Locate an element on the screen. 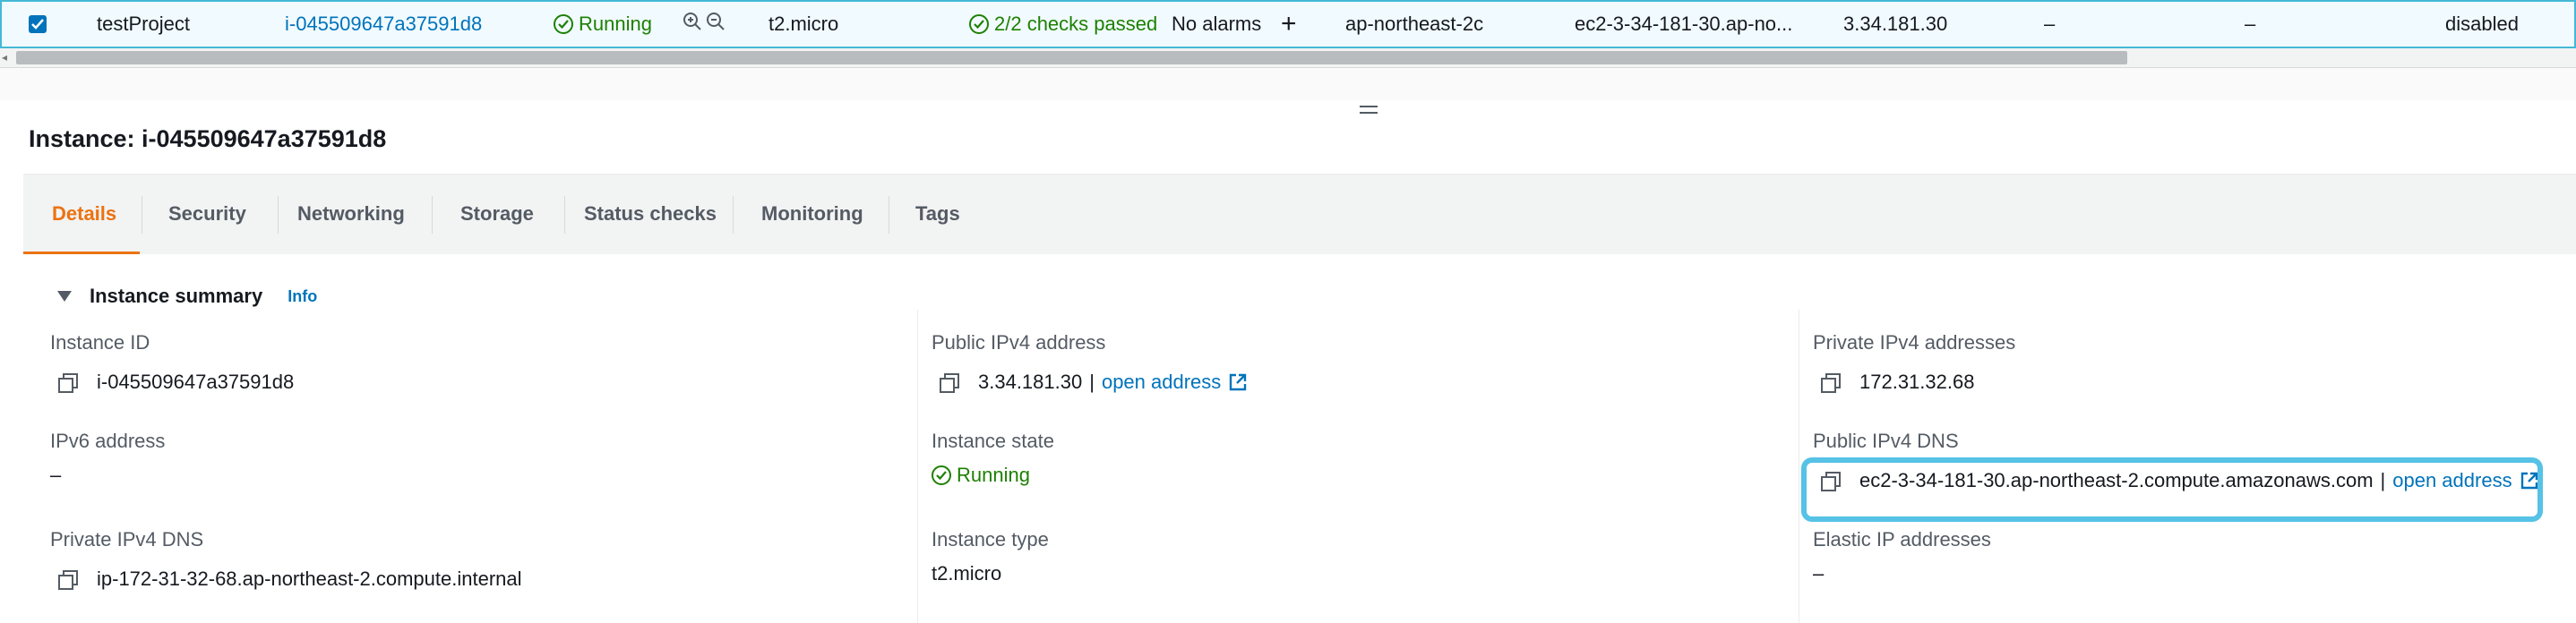  highlight-annotation is located at coordinates (2172, 489).